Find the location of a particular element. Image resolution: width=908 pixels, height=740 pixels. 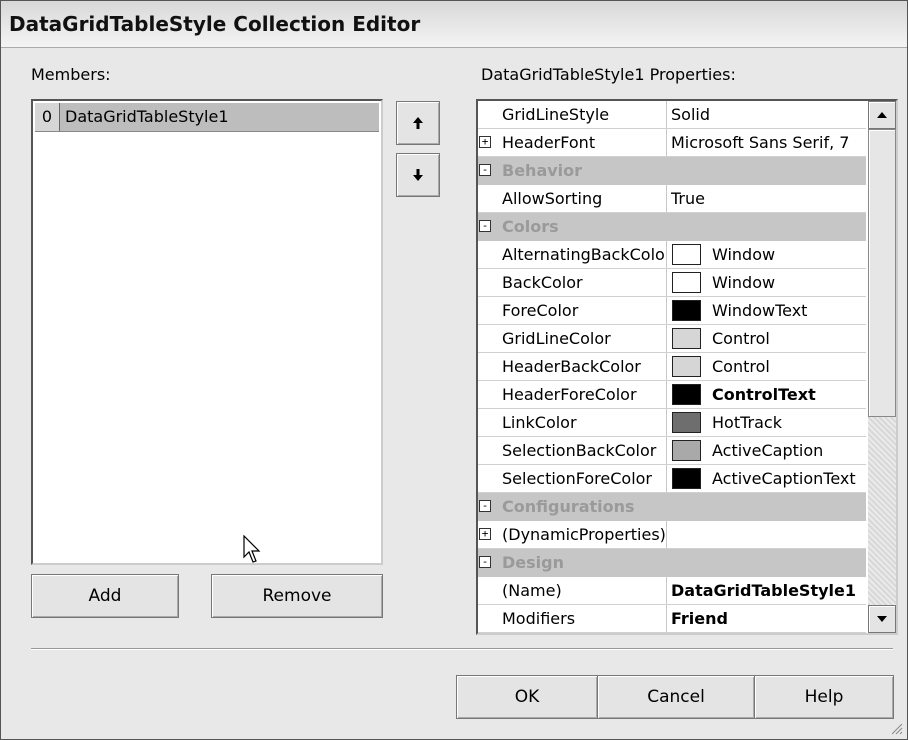

arrow-down-icon is located at coordinates (418, 175).